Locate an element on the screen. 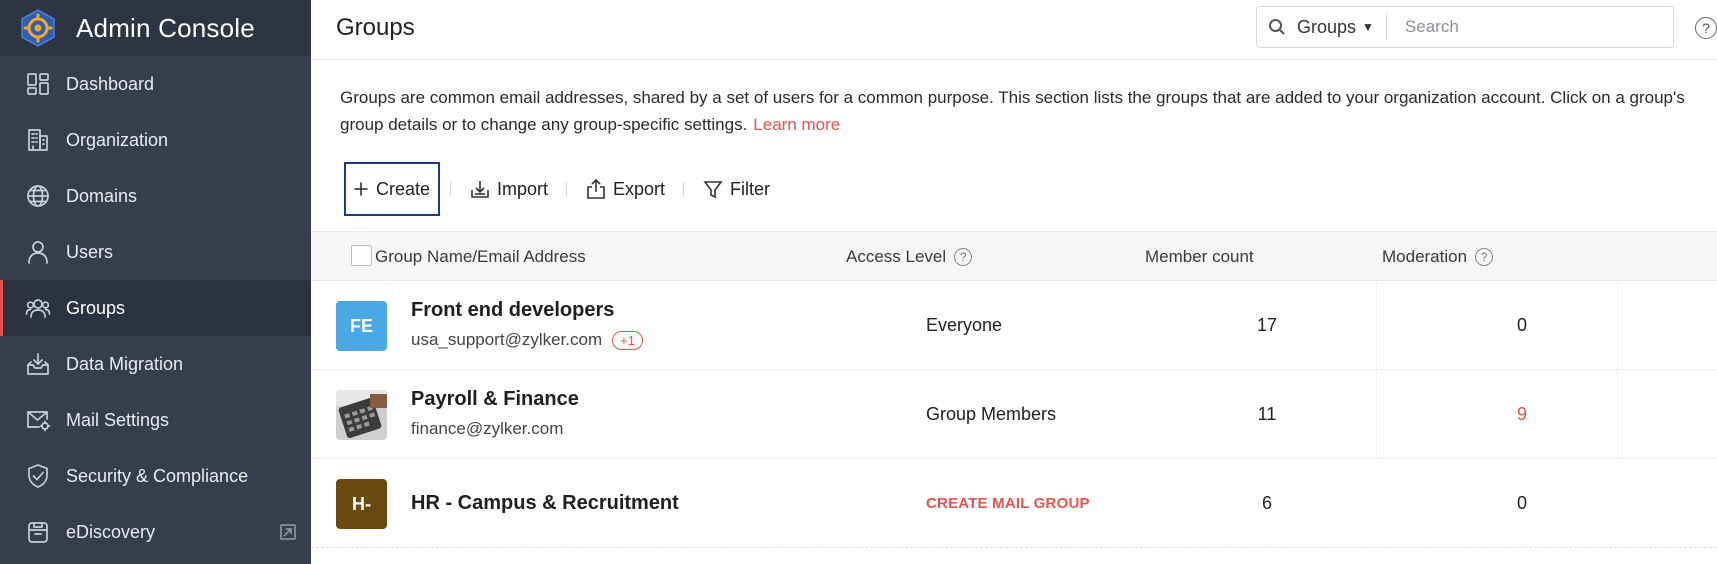 Image resolution: width=1717 pixels, height=564 pixels. column-header-name: Group Name/Email Address is located at coordinates (480, 257).